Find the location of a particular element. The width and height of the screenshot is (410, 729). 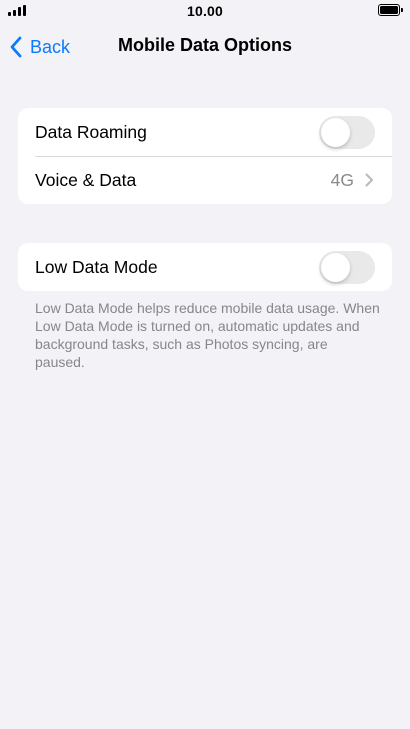

data-roaming-label: Data Roaming is located at coordinates (91, 132).